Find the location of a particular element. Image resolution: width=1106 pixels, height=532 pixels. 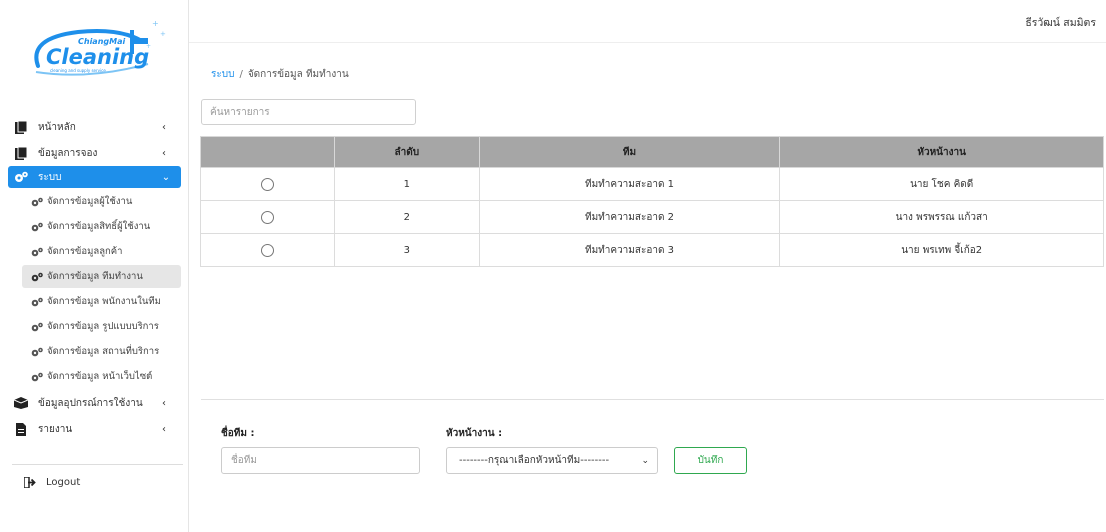

sidebar-item-label: ข้อมูลการจอง is located at coordinates (68, 153).